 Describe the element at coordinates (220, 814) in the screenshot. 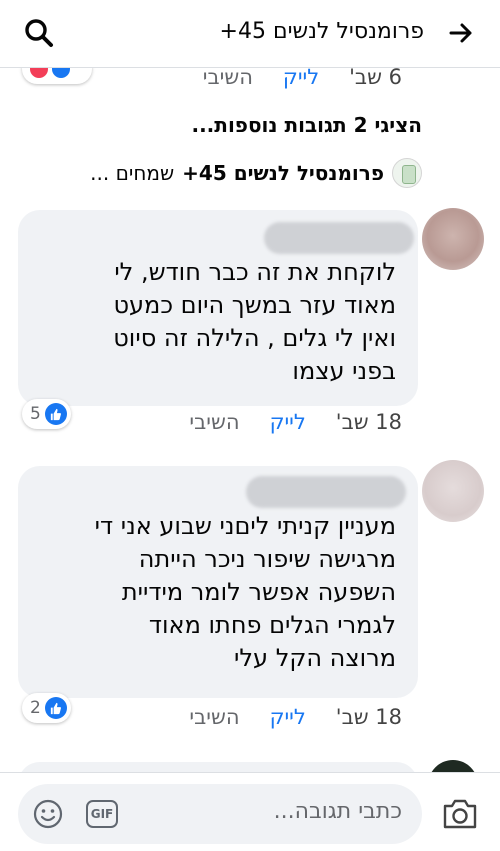

I see `comment-input: כתבי תגובה... GIF` at that location.